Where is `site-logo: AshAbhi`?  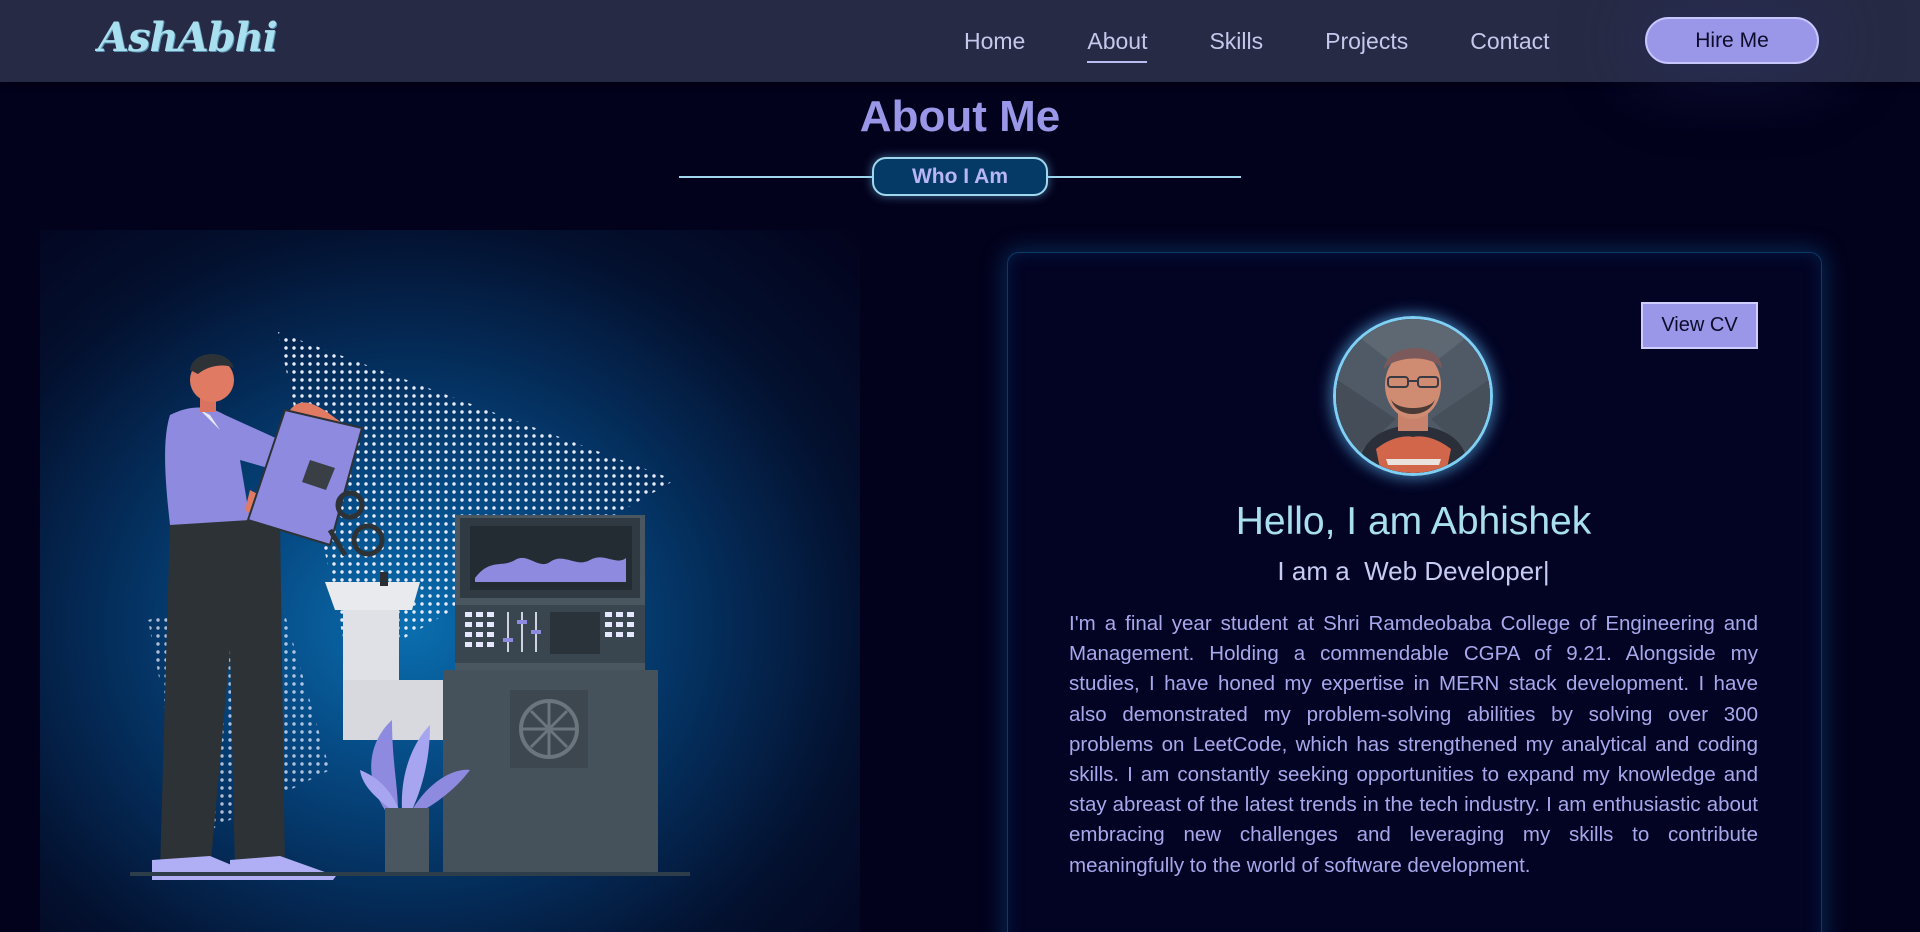 site-logo: AshAbhi is located at coordinates (188, 37).